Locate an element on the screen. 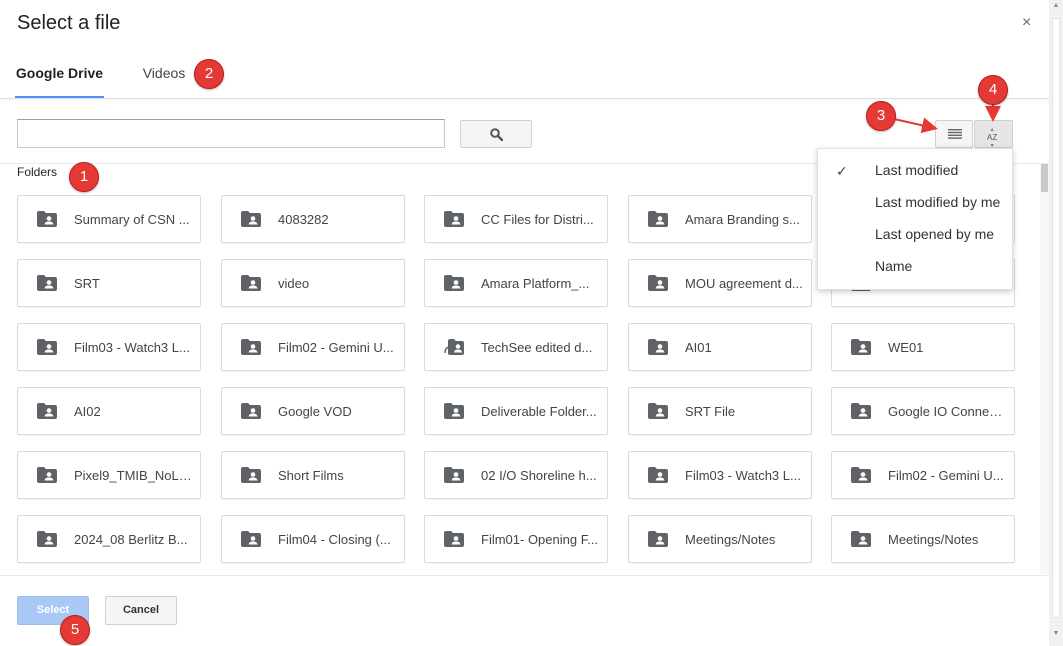  folder-name: AI01 is located at coordinates (698, 347).